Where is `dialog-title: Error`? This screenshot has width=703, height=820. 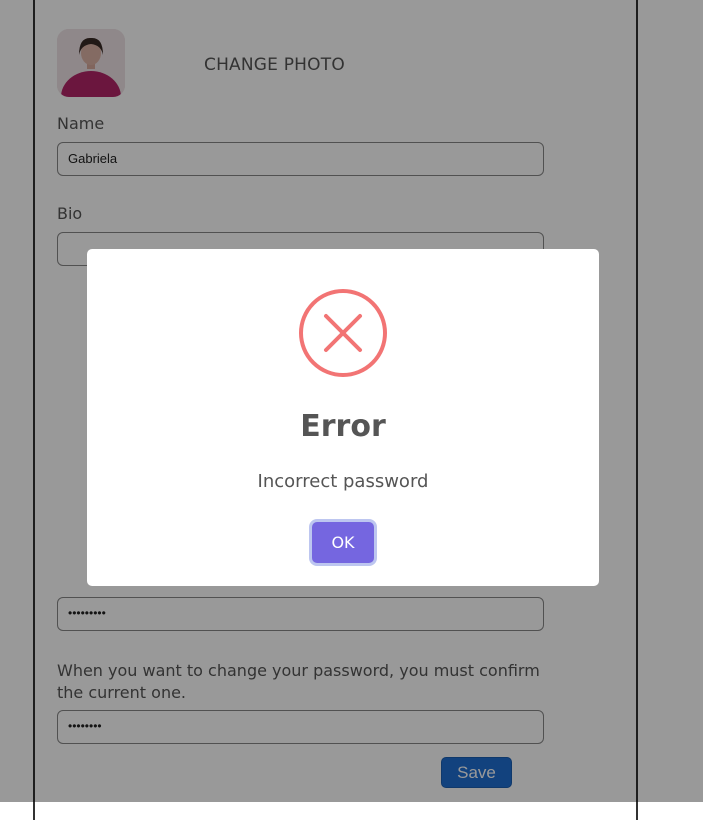
dialog-title: Error is located at coordinates (343, 426).